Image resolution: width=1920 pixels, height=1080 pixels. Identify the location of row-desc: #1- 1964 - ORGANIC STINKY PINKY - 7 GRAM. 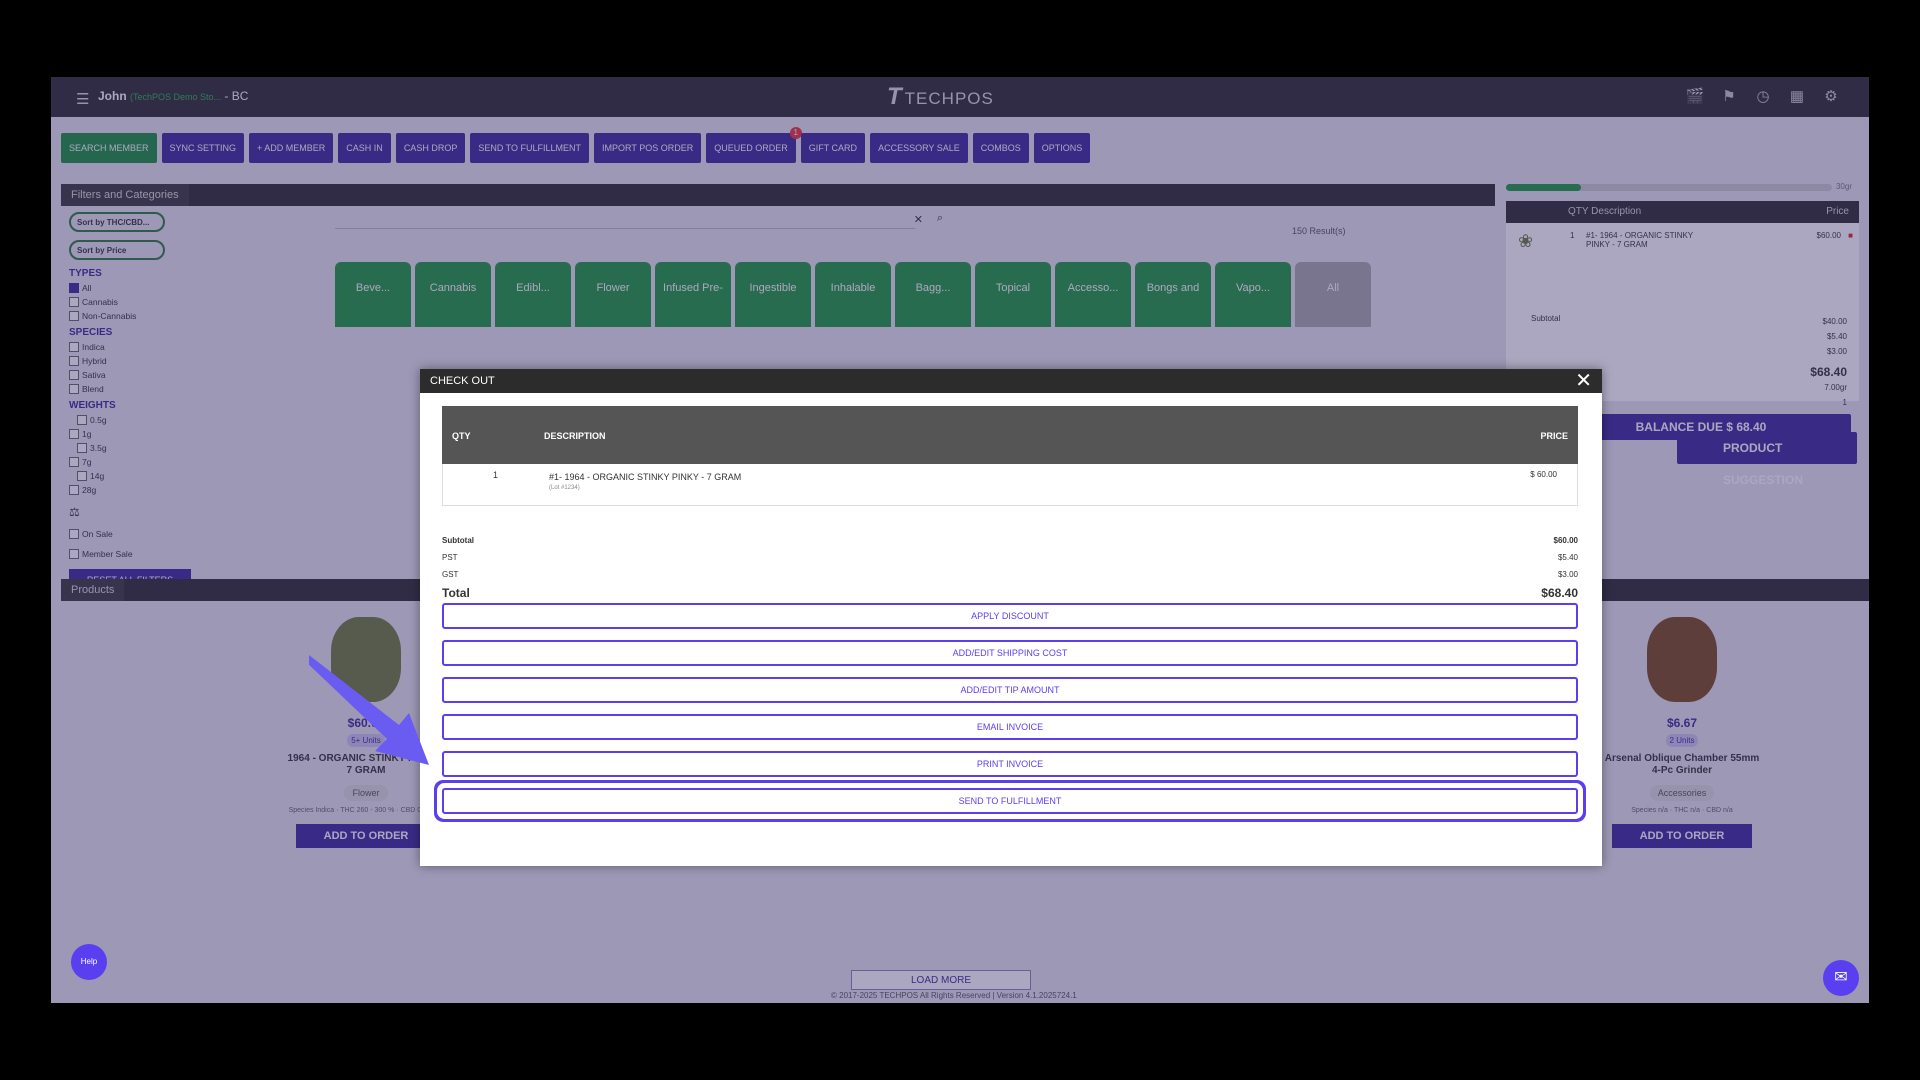
(645, 477).